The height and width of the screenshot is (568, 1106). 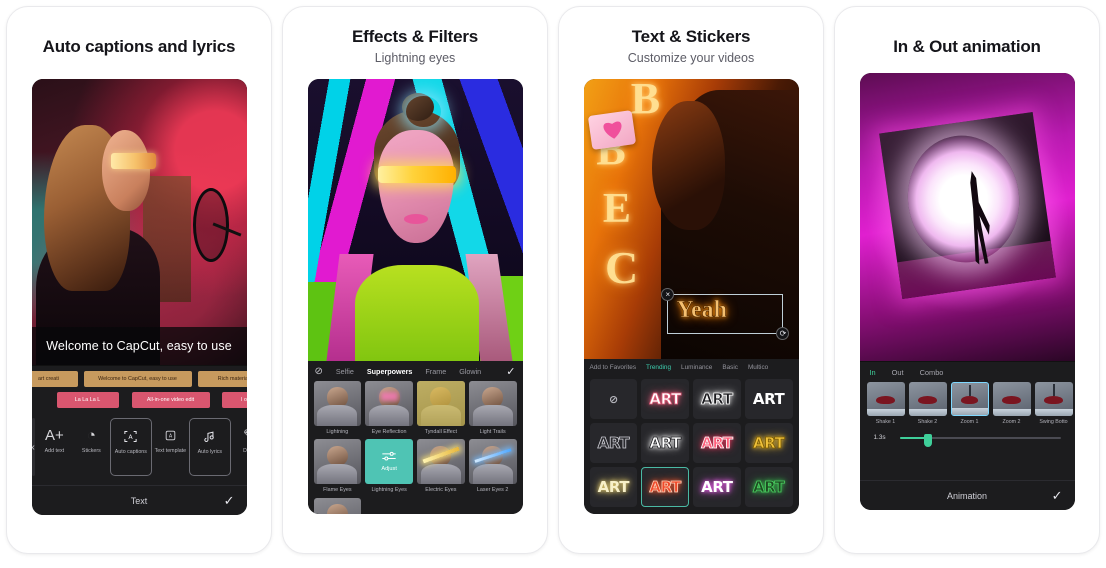 What do you see at coordinates (691, 219) in the screenshot?
I see `video-preview-3: B B E C Yeah × ⟳` at bounding box center [691, 219].